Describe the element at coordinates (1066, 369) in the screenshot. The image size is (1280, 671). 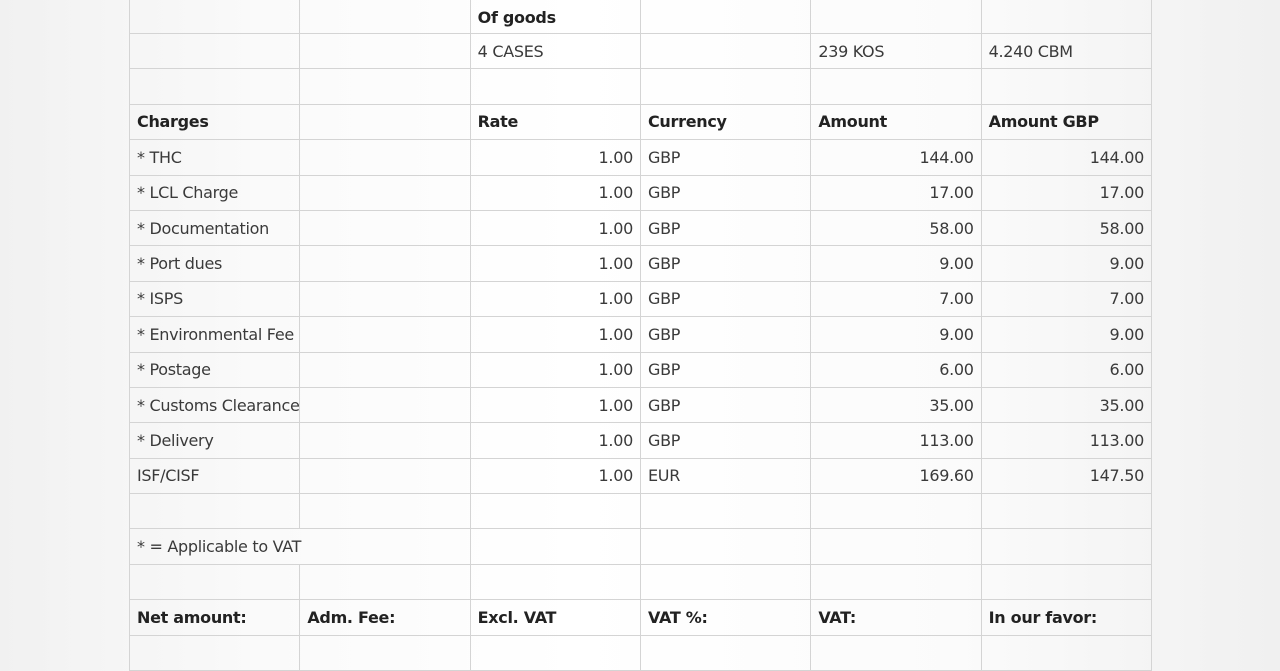
I see `charge-amount-gbp: 6.00` at that location.